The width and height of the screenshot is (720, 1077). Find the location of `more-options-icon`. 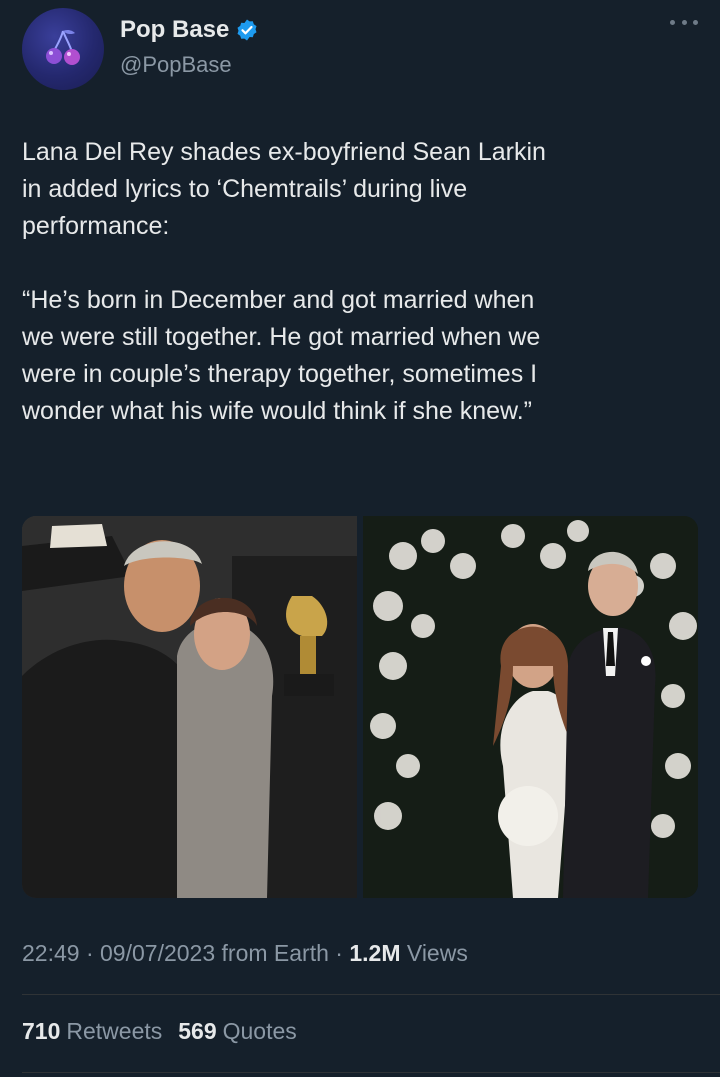

more-options-icon is located at coordinates (684, 25).